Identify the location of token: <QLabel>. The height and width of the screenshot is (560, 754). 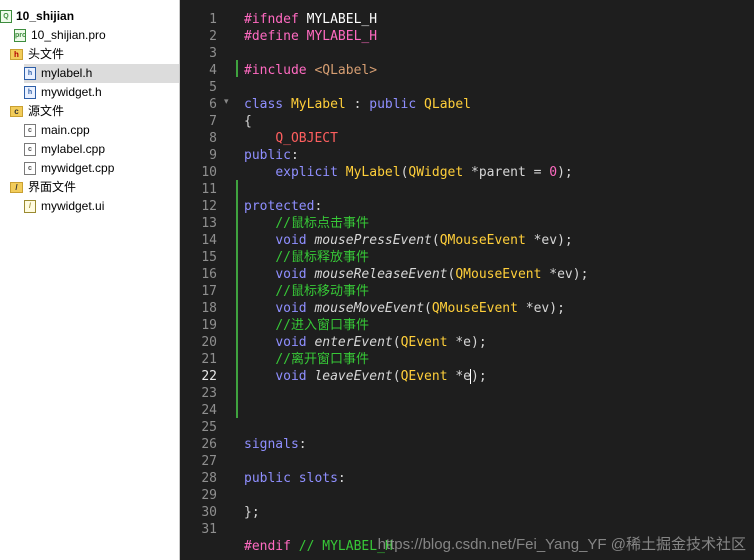
(346, 70).